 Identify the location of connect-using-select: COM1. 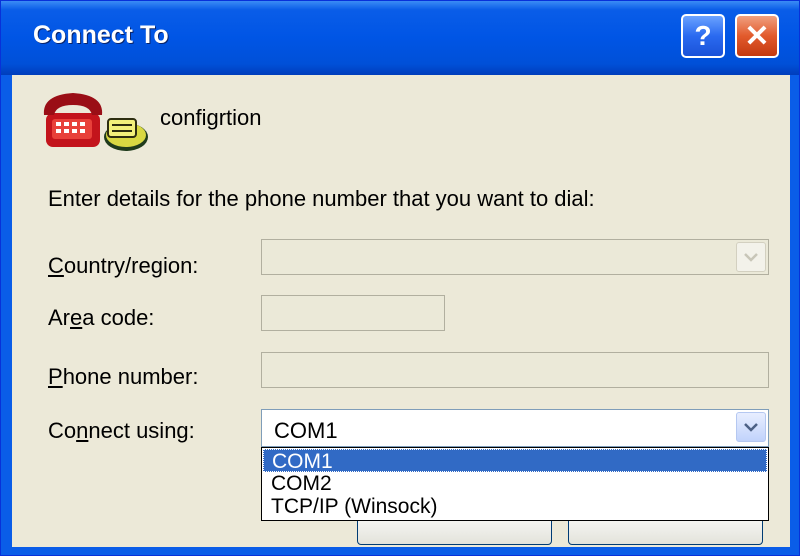
(515, 428).